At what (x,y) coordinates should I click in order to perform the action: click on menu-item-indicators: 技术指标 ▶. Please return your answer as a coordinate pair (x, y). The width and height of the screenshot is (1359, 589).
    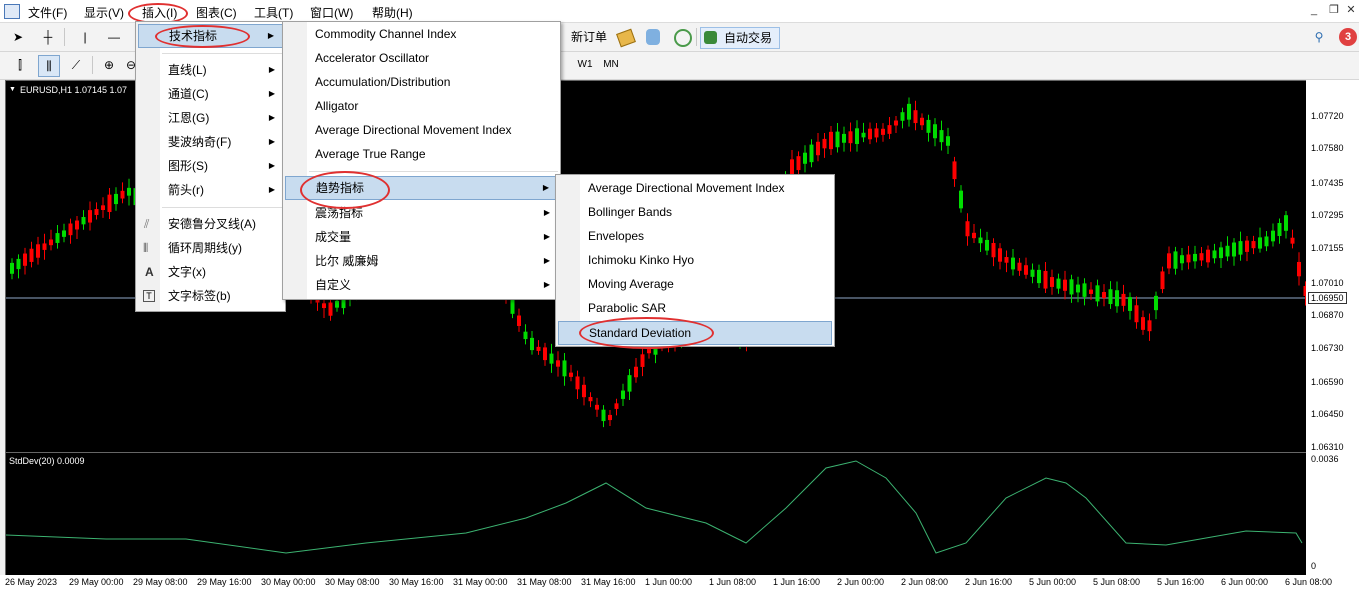
    Looking at the image, I should click on (210, 36).